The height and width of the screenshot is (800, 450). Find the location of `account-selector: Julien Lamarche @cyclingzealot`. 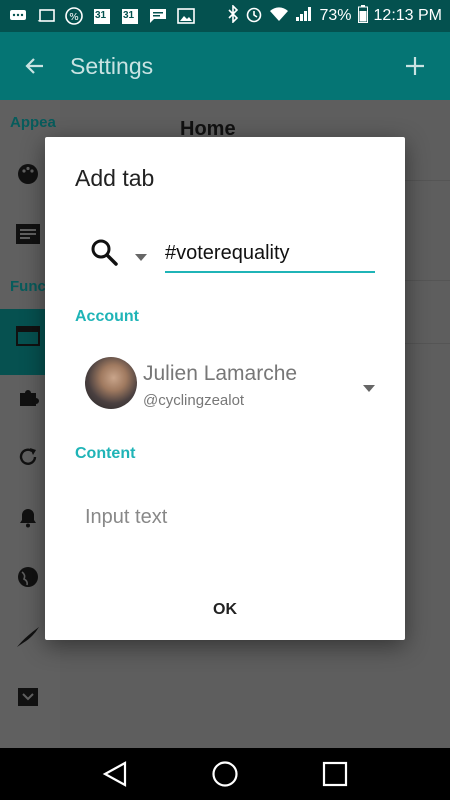

account-selector: Julien Lamarche @cyclingzealot is located at coordinates (230, 383).